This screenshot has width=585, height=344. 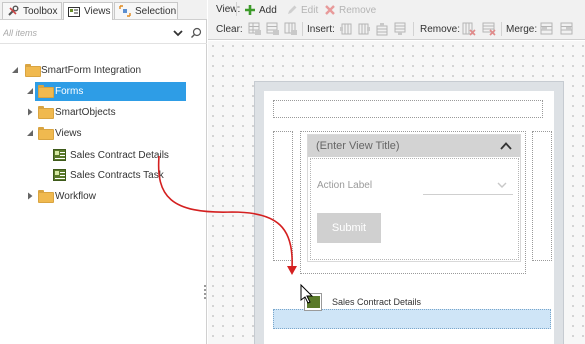 What do you see at coordinates (400, 29) in the screenshot?
I see `insert-row-below-icon` at bounding box center [400, 29].